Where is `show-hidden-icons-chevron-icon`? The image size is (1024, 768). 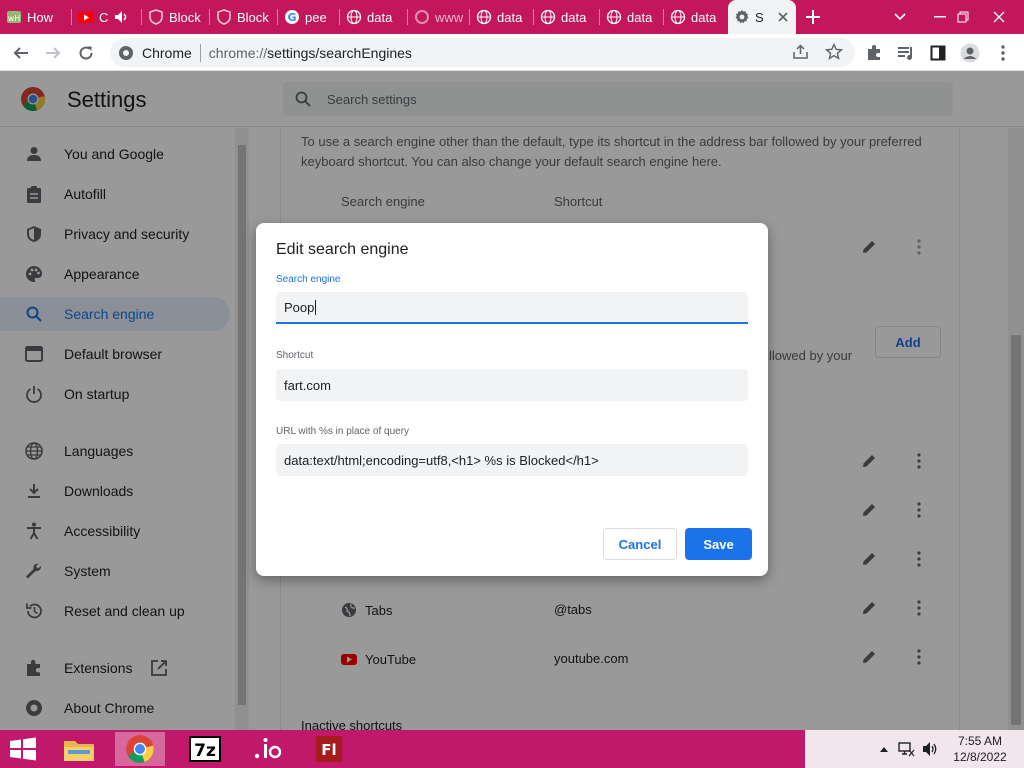 show-hidden-icons-chevron-icon is located at coordinates (884, 749).